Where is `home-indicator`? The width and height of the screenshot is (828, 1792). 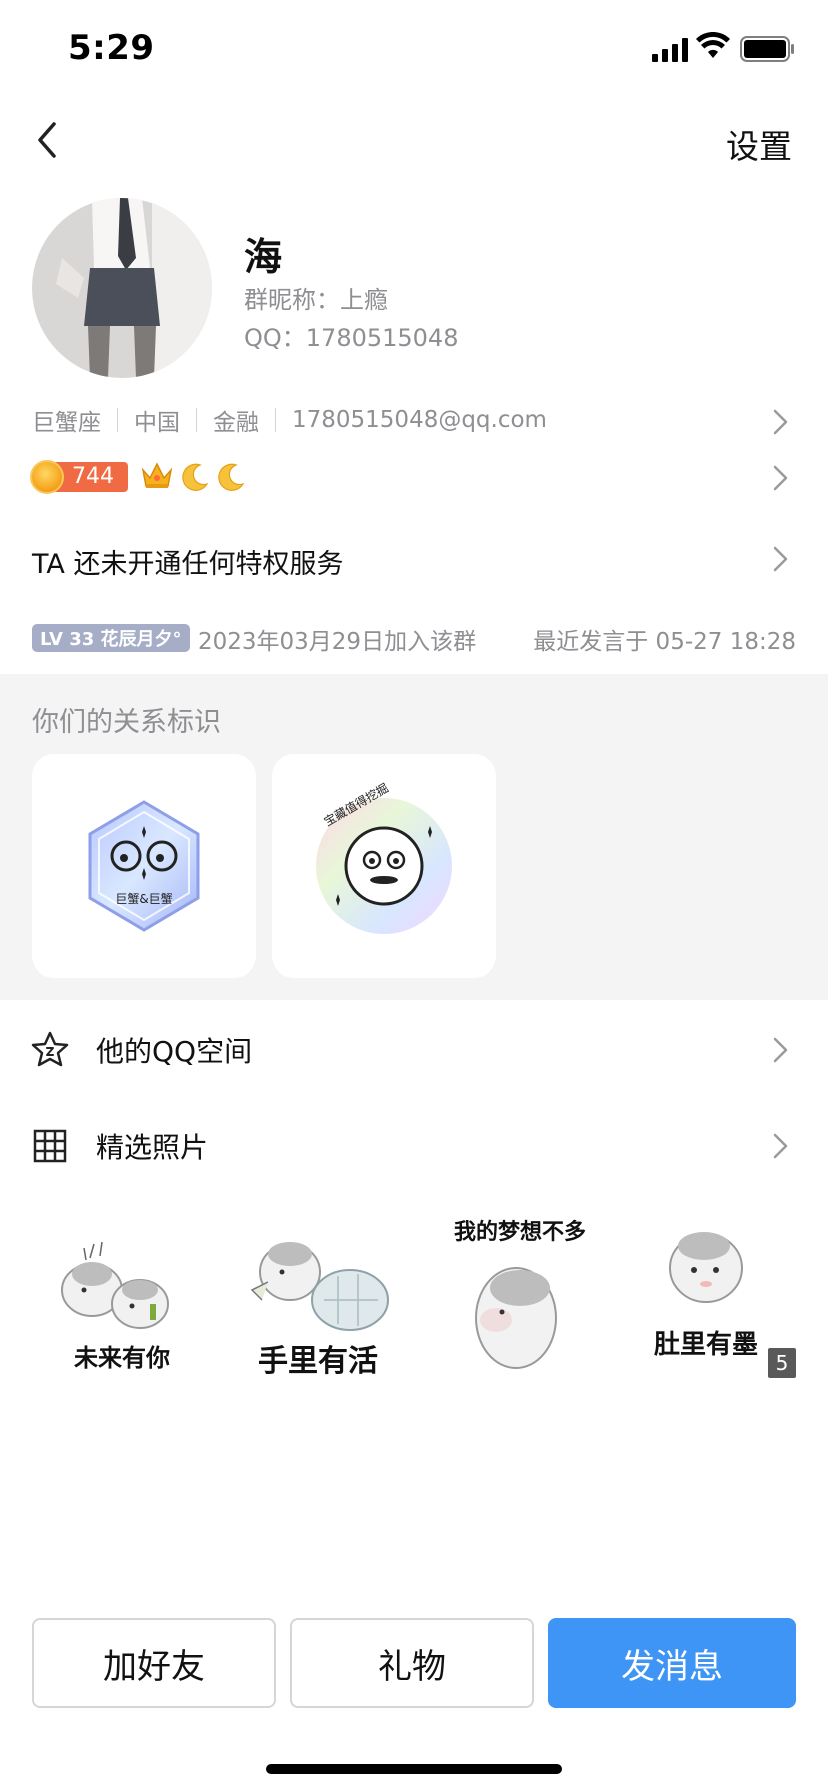
home-indicator is located at coordinates (414, 1769).